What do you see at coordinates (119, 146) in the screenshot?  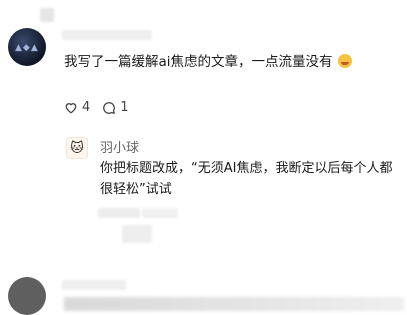 I see `reply-author: 羽小球` at bounding box center [119, 146].